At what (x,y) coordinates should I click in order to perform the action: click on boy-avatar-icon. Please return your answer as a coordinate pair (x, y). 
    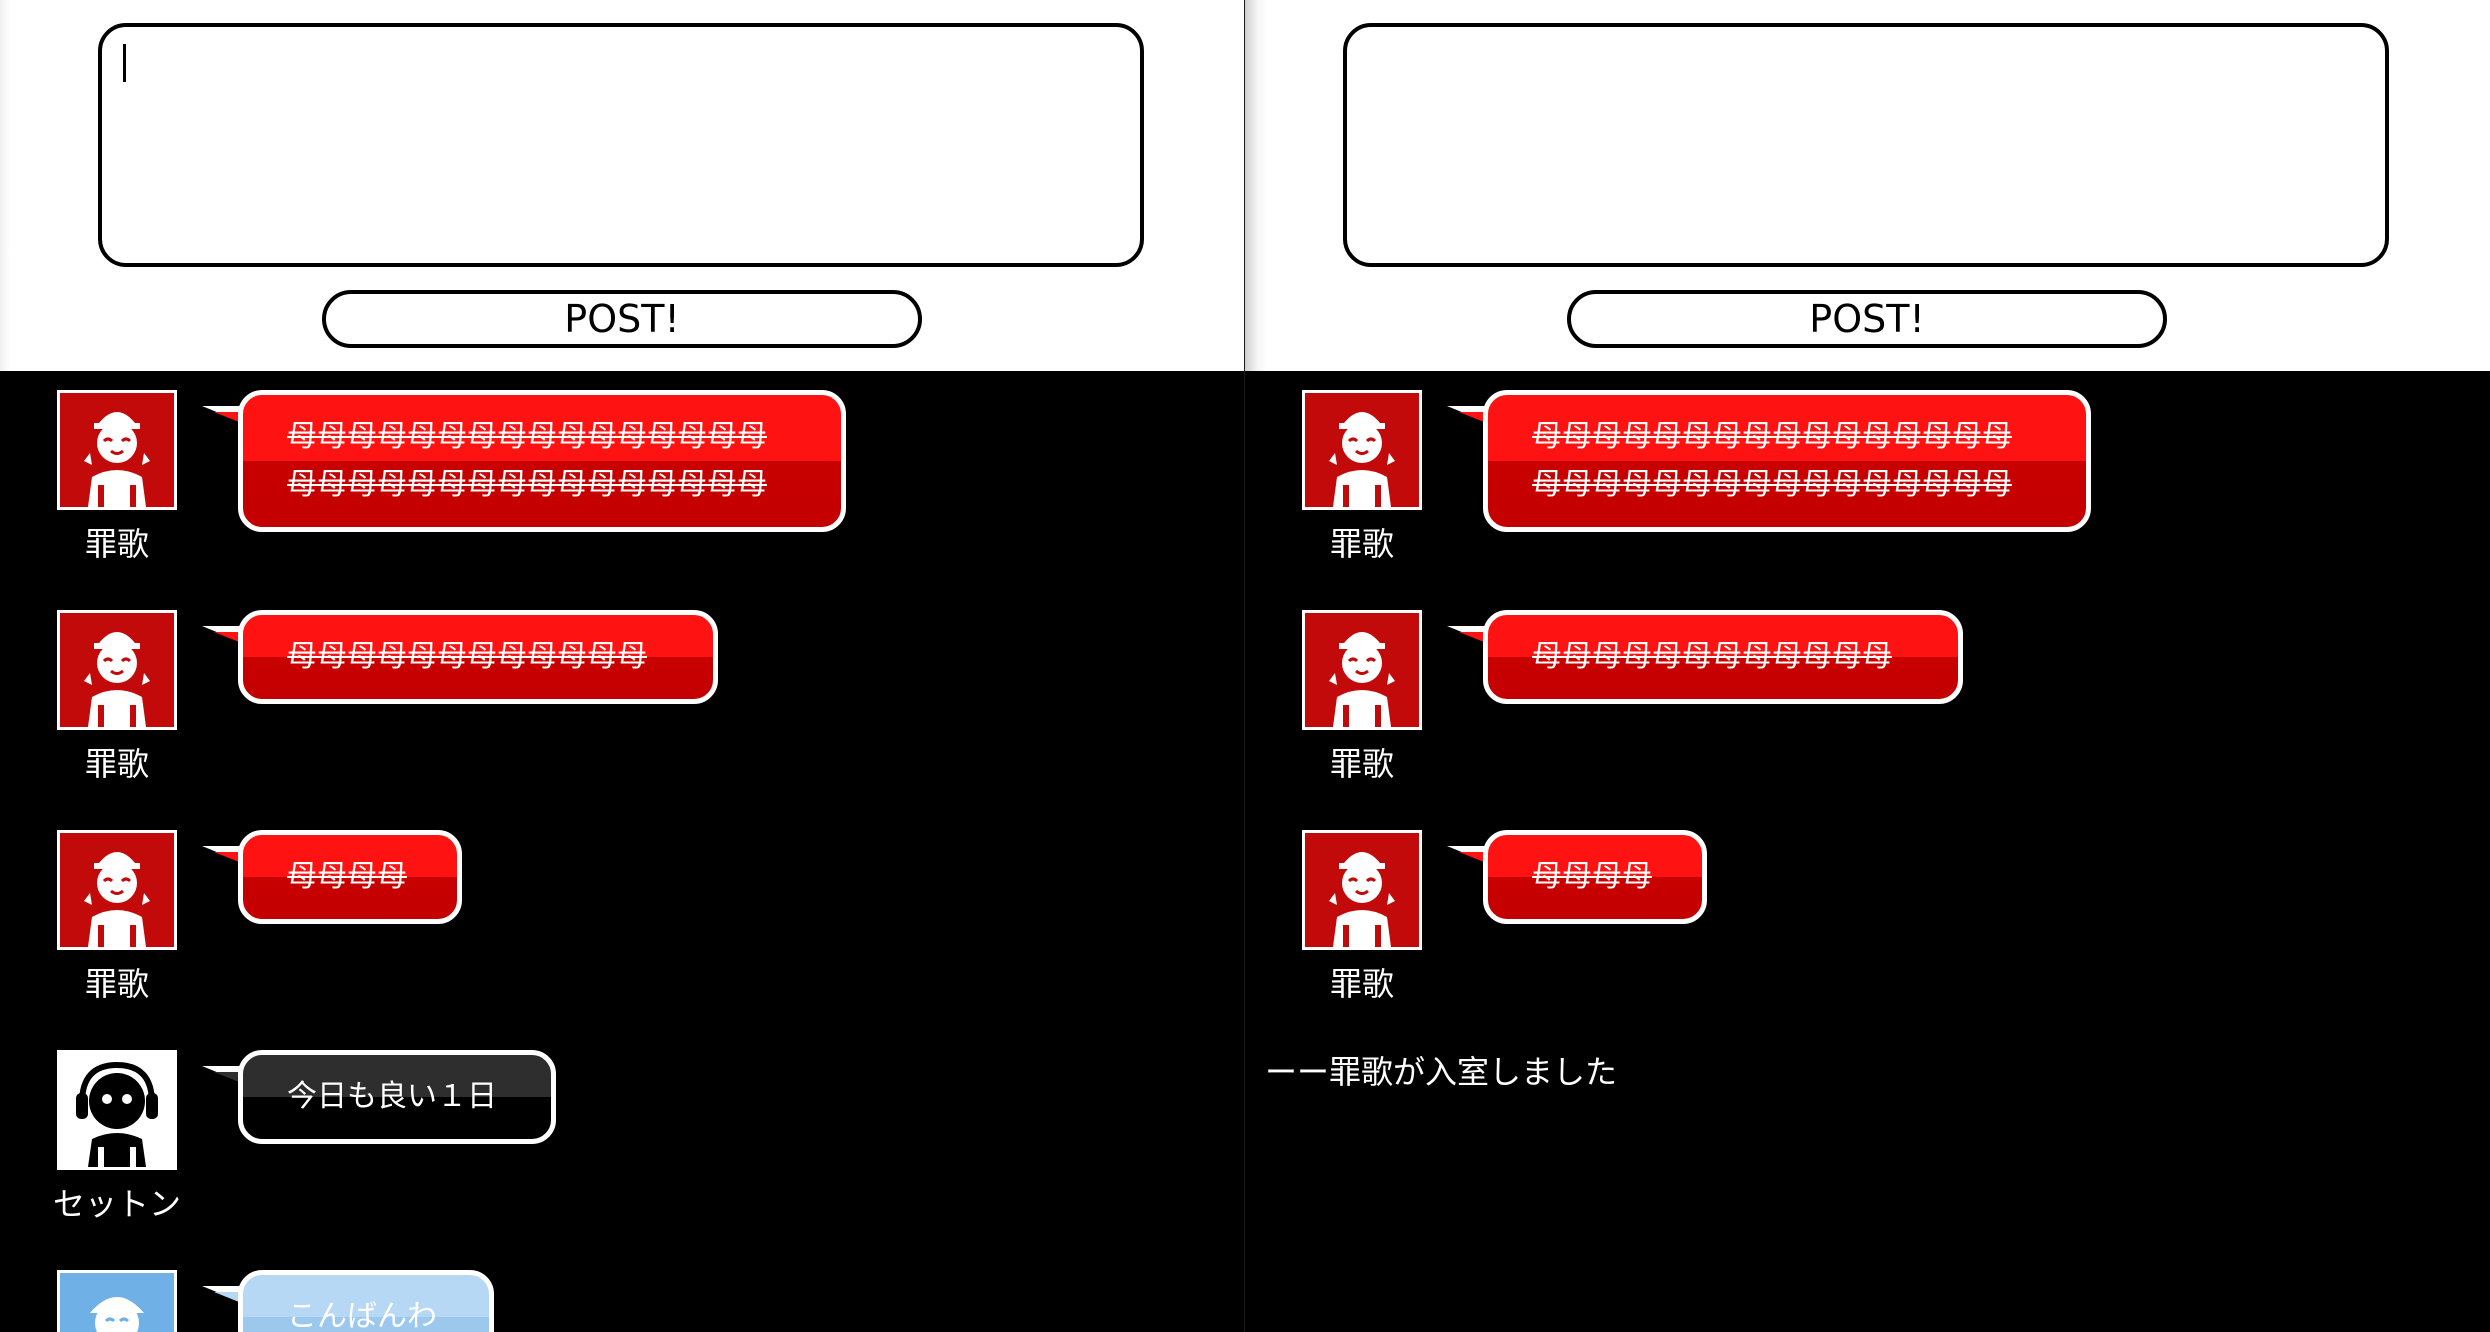
    Looking at the image, I should click on (117, 1301).